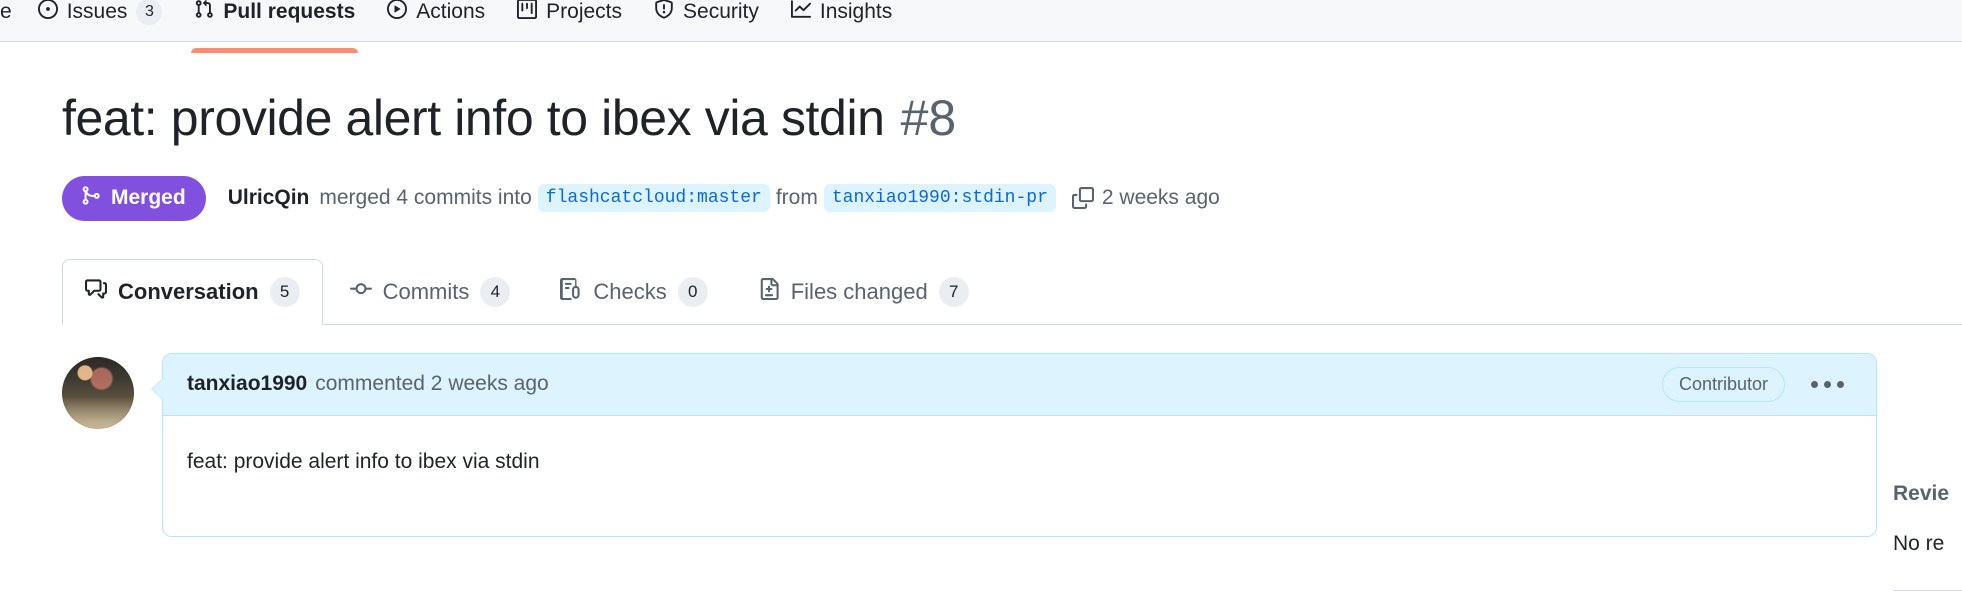 This screenshot has width=1962, height=600. I want to click on merge-timestamp: 2 weeks ago, so click(1160, 197).